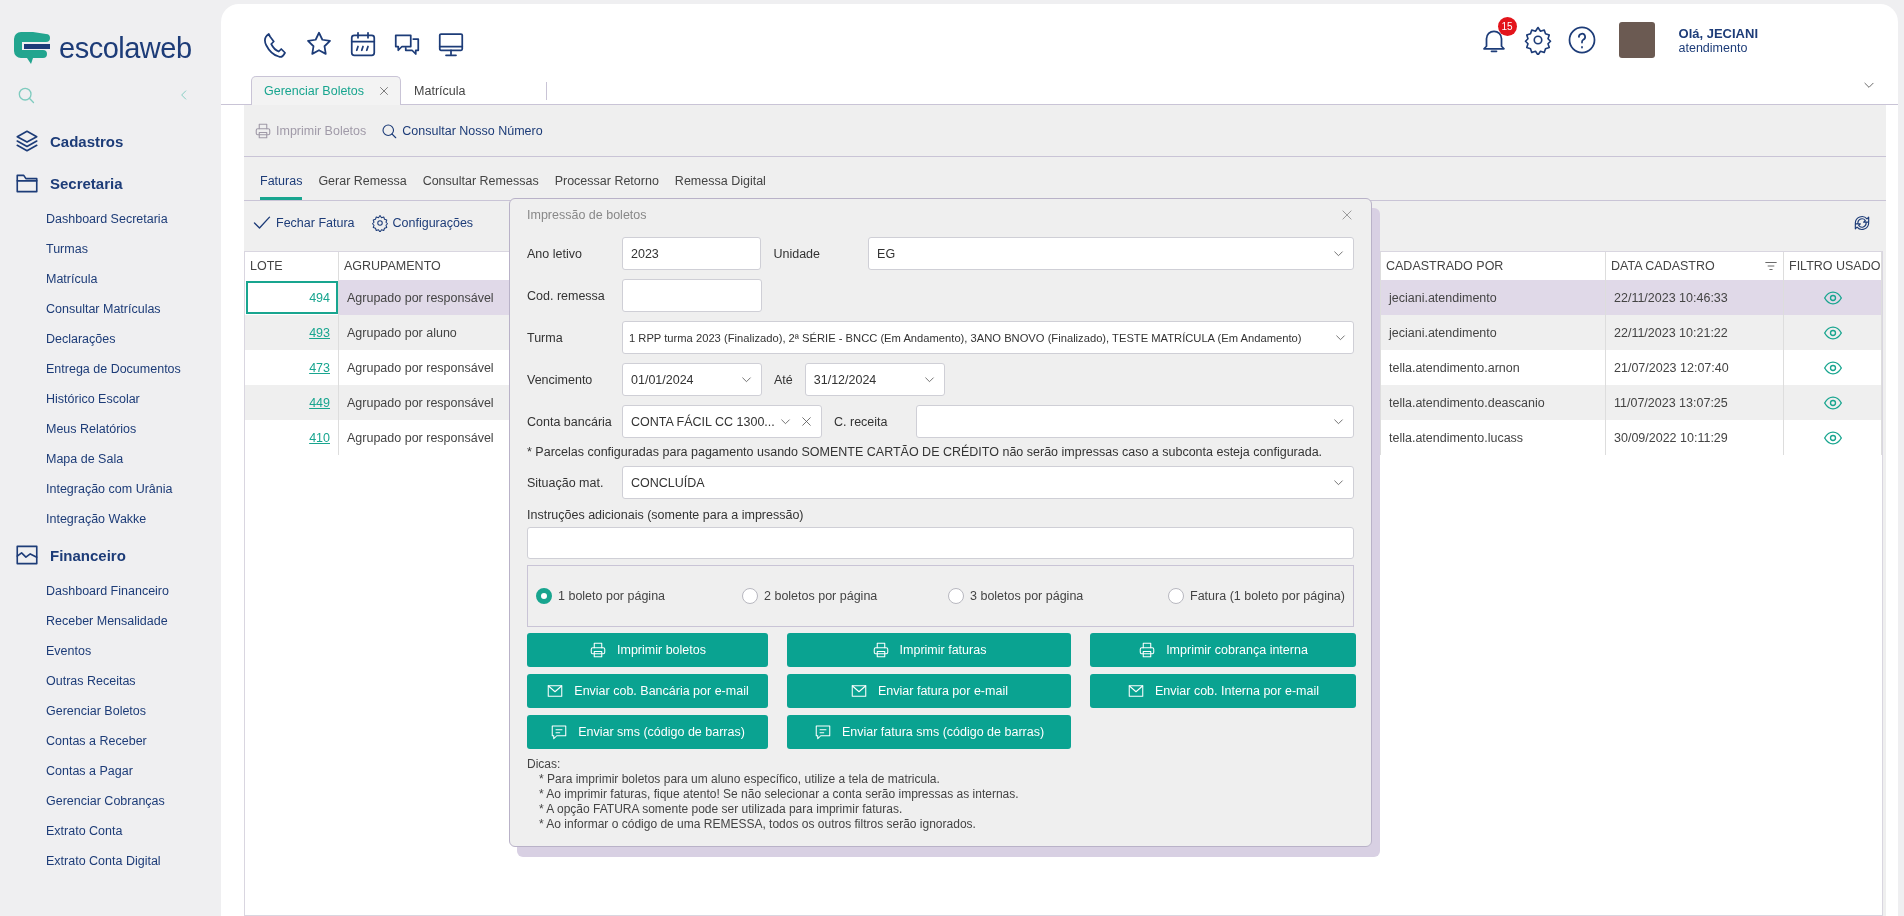  I want to click on tip-text: * Ao imprimir faturas, fique atento! Se não selecionar a conta serão impressas as internas., so click(779, 794).